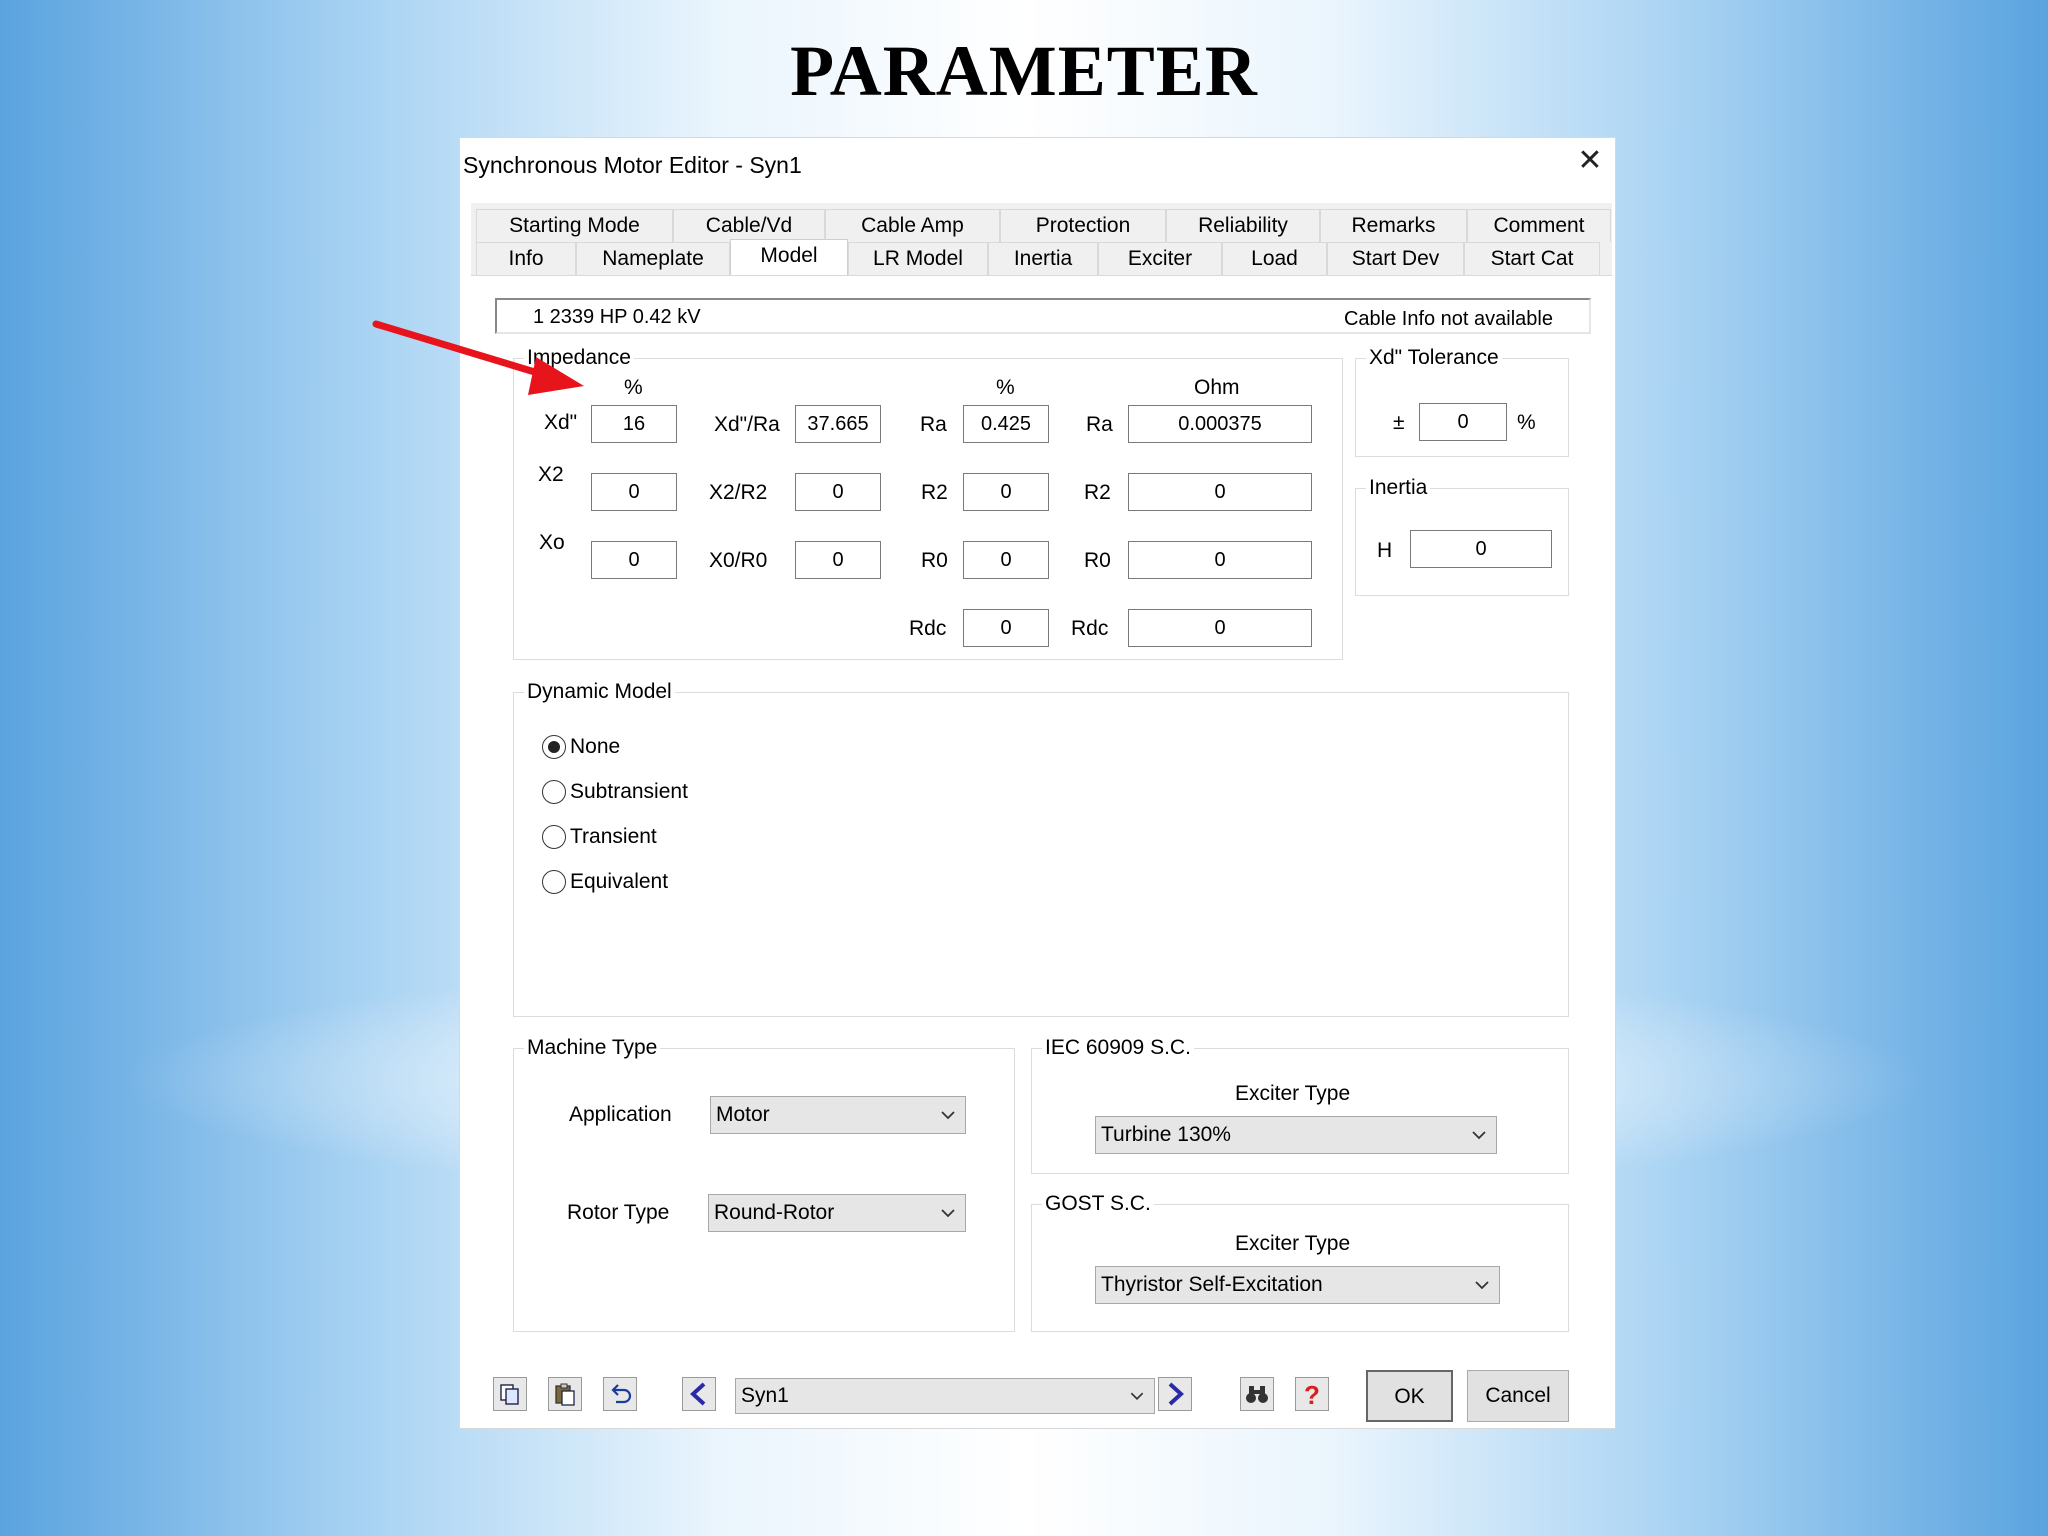  I want to click on ra-pct-label: Ra, so click(933, 424).